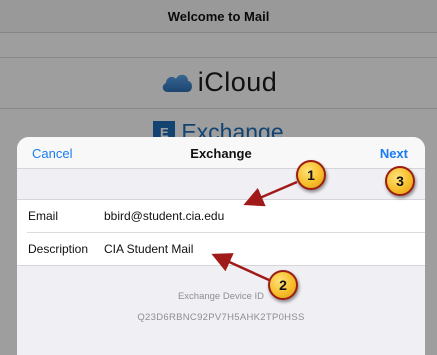 This screenshot has height=355, width=437. Describe the element at coordinates (58, 249) in the screenshot. I see `description-label: Description` at that location.